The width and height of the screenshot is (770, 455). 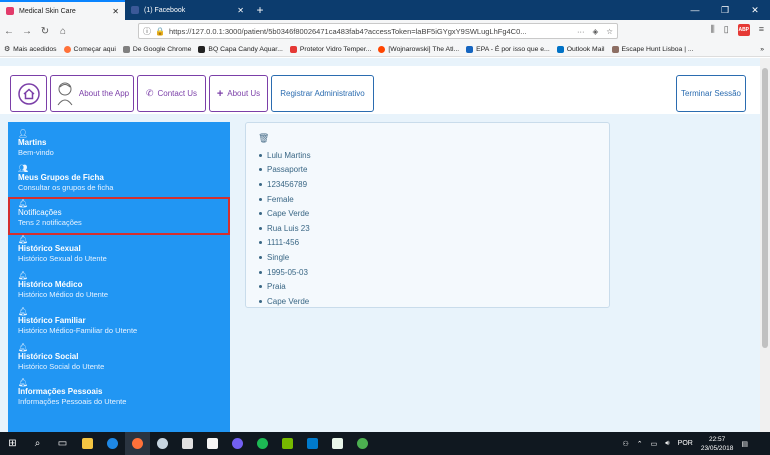 I want to click on task-view-icon: ▭, so click(x=62, y=443).